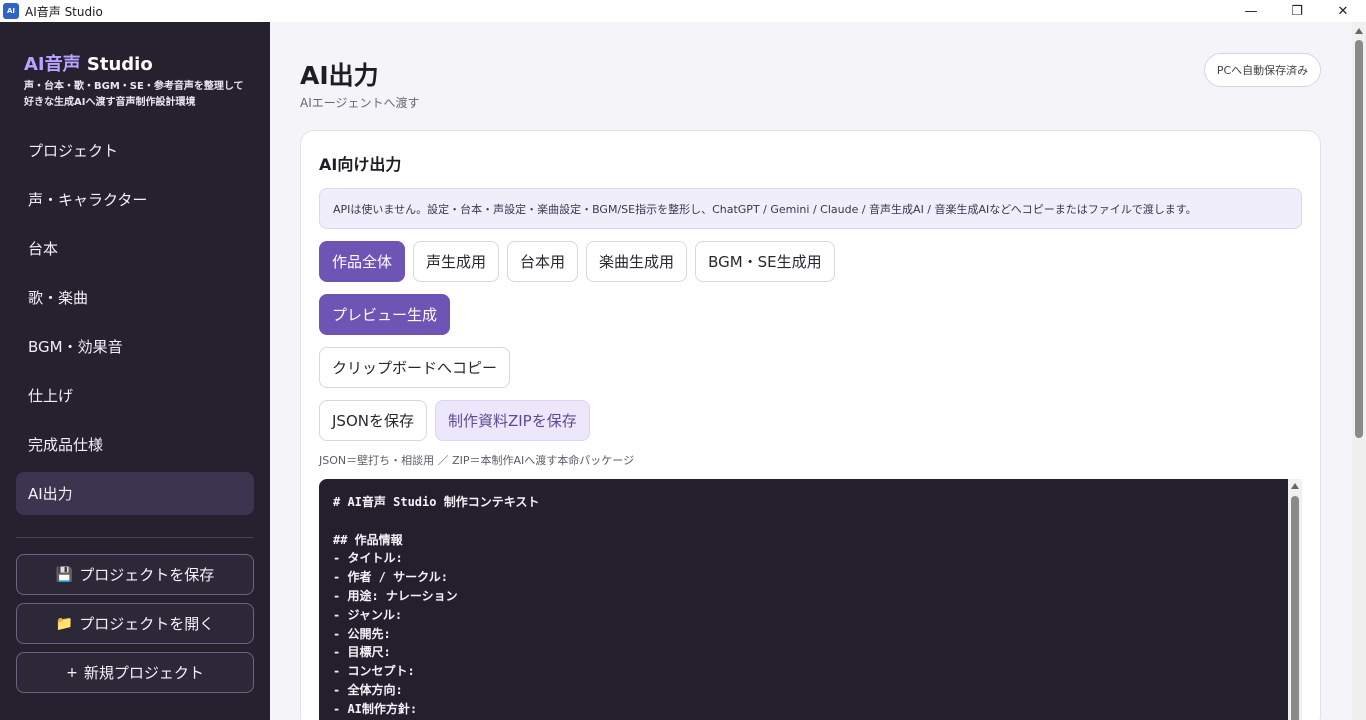 This screenshot has height=720, width=1366. What do you see at coordinates (135, 150) in the screenshot?
I see `sidebar-item-project: プロジェクト` at bounding box center [135, 150].